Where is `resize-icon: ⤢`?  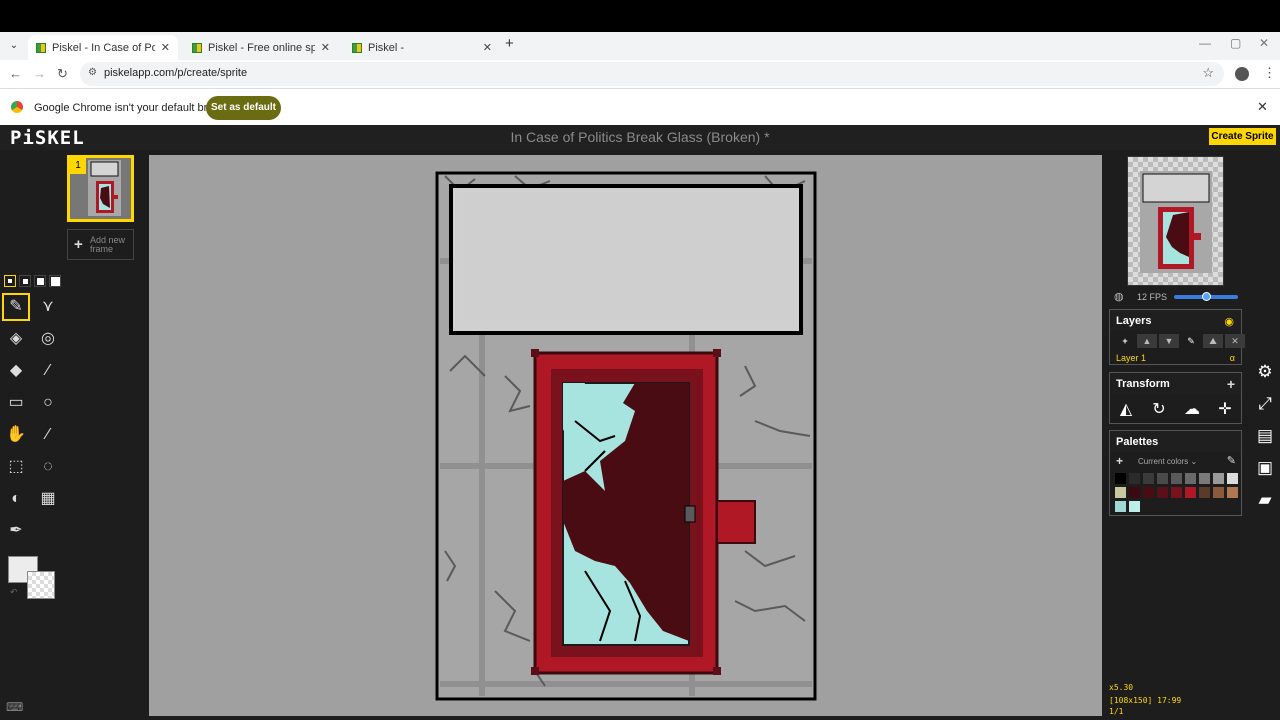
resize-icon: ⤢ is located at coordinates (1265, 404).